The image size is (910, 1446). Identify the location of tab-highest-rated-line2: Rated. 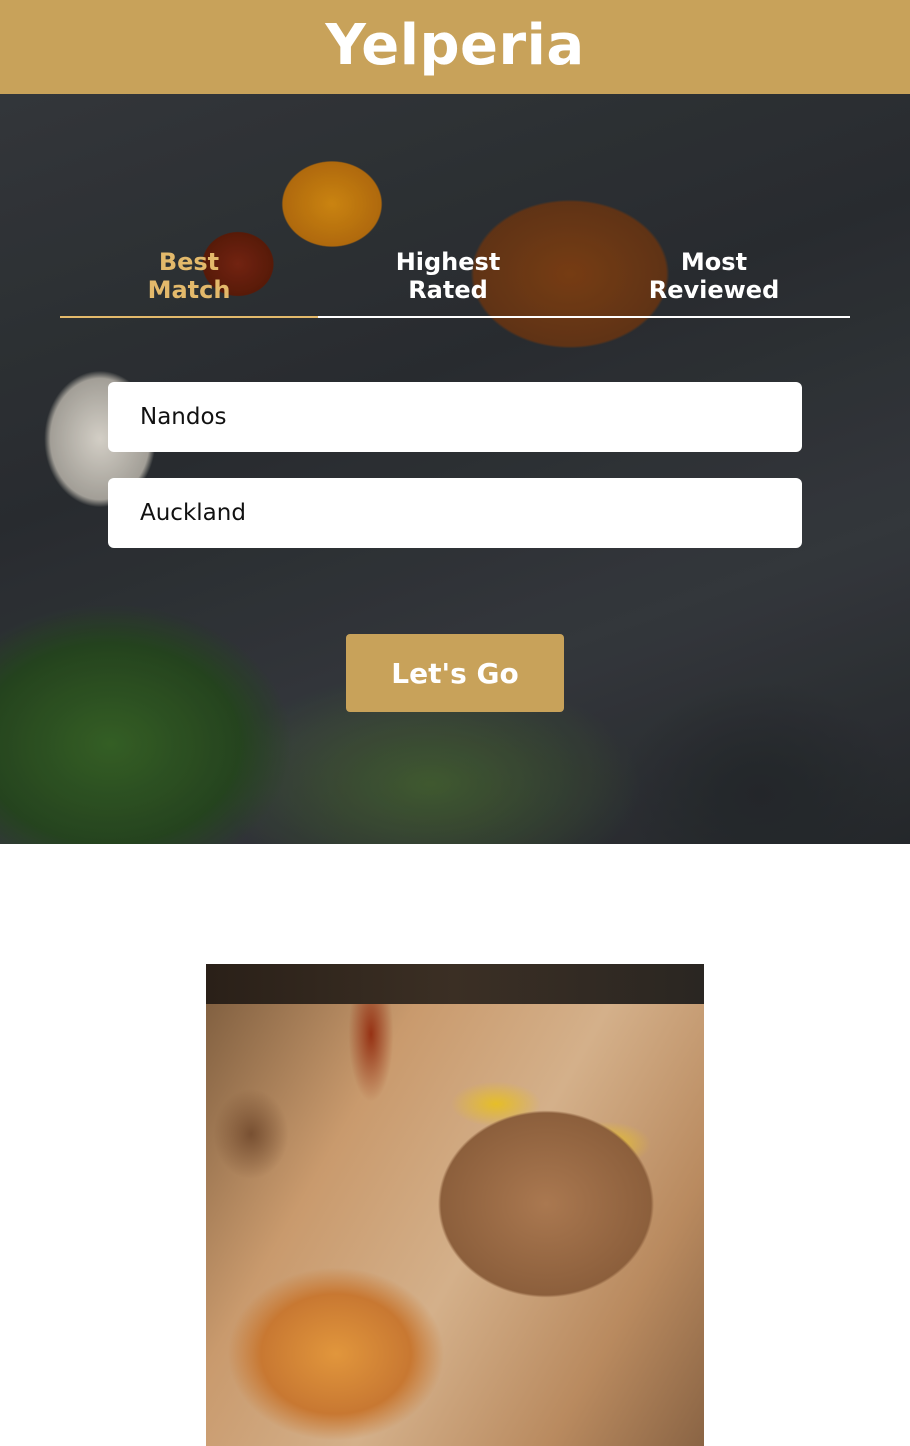
(448, 290).